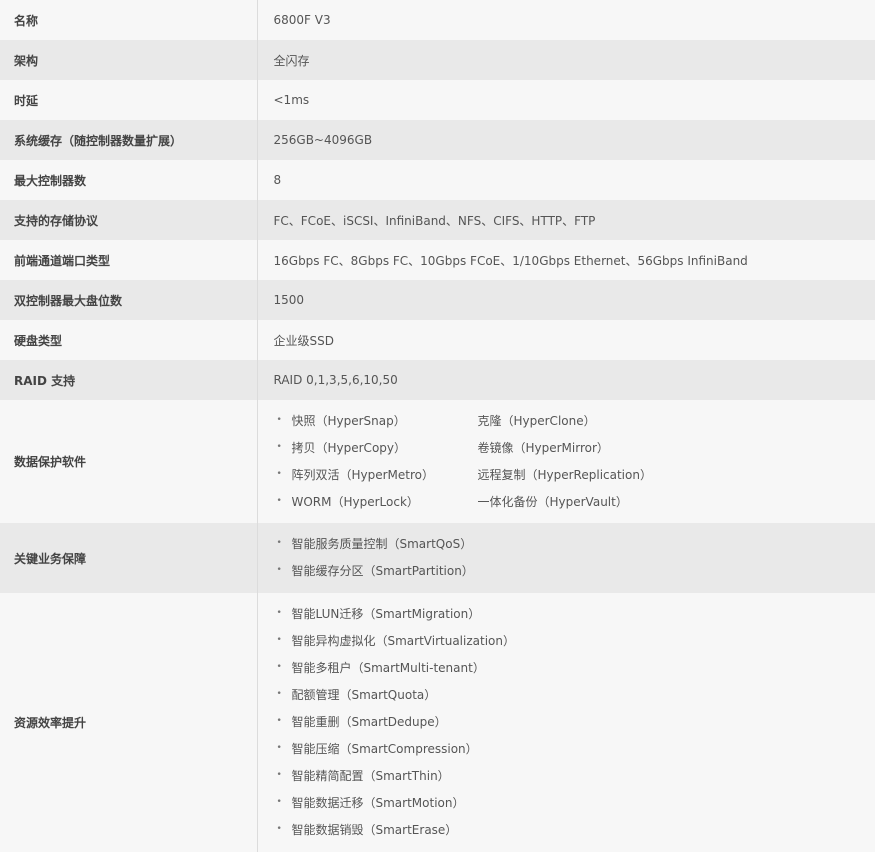 The height and width of the screenshot is (859, 875). Describe the element at coordinates (129, 558) in the screenshot. I see `spec-key: 关键业务保障` at that location.